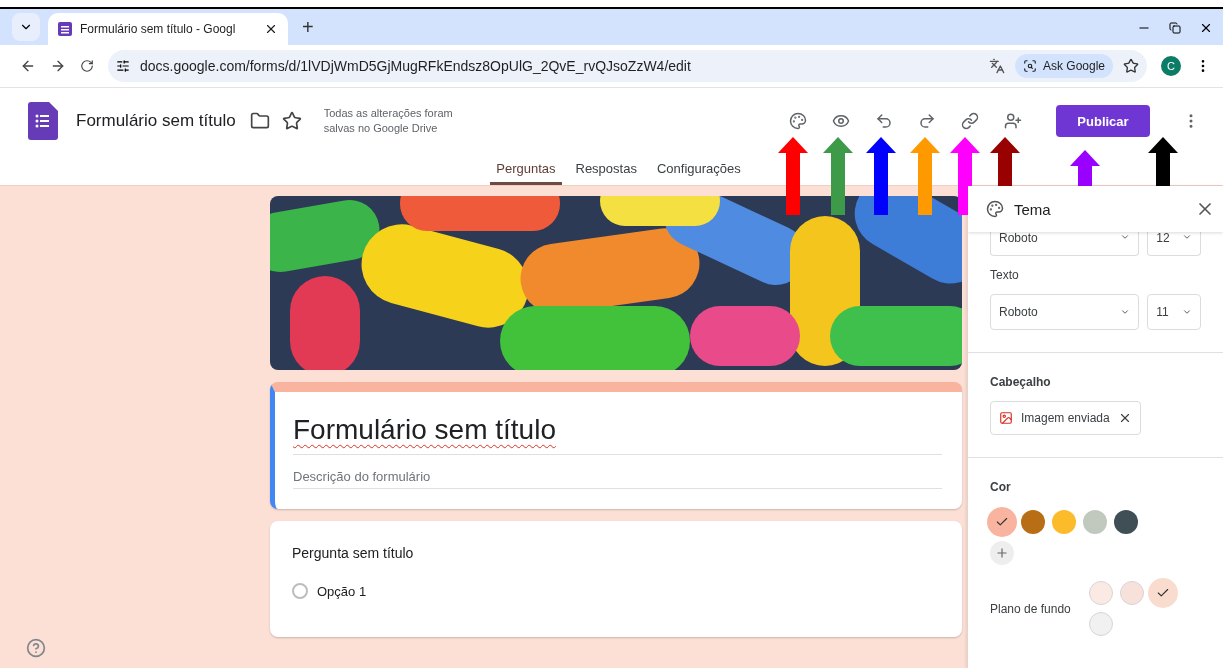 The width and height of the screenshot is (1223, 668). Describe the element at coordinates (1063, 66) in the screenshot. I see `ask-google-button: Ask Google` at that location.